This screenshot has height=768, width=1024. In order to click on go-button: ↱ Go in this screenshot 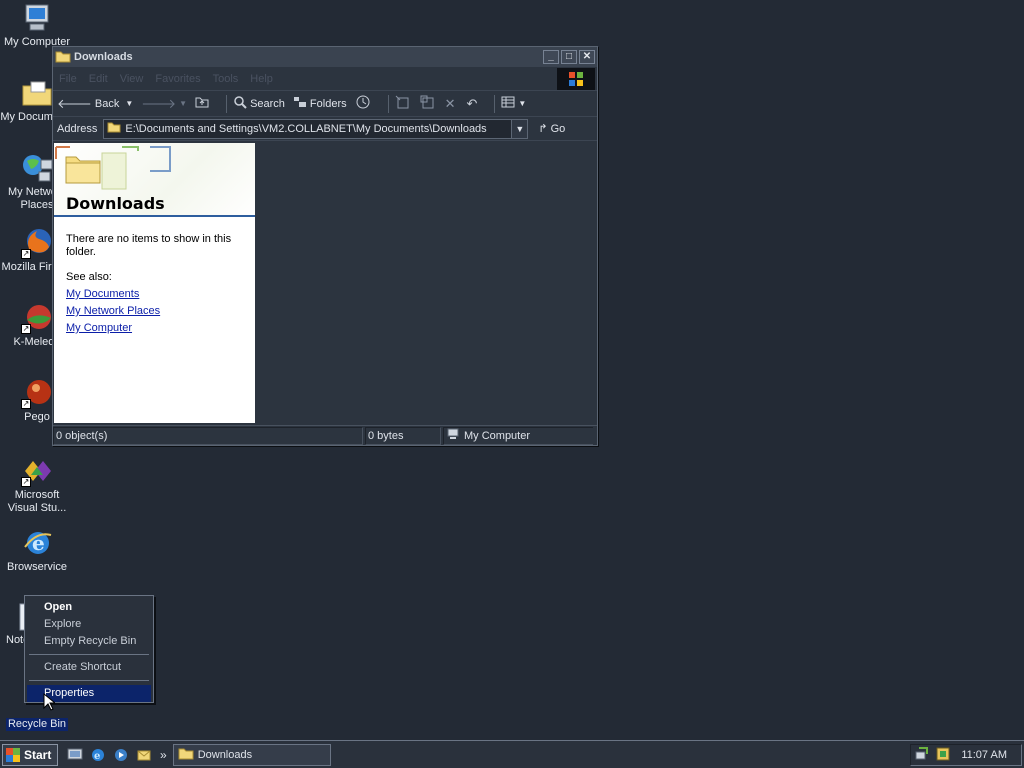, I will do `click(552, 129)`.